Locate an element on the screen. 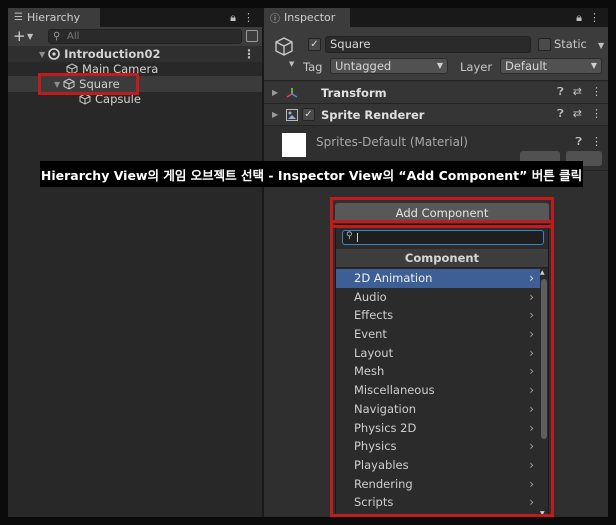 The height and width of the screenshot is (525, 616). component-name: Sprite Renderer is located at coordinates (373, 114).